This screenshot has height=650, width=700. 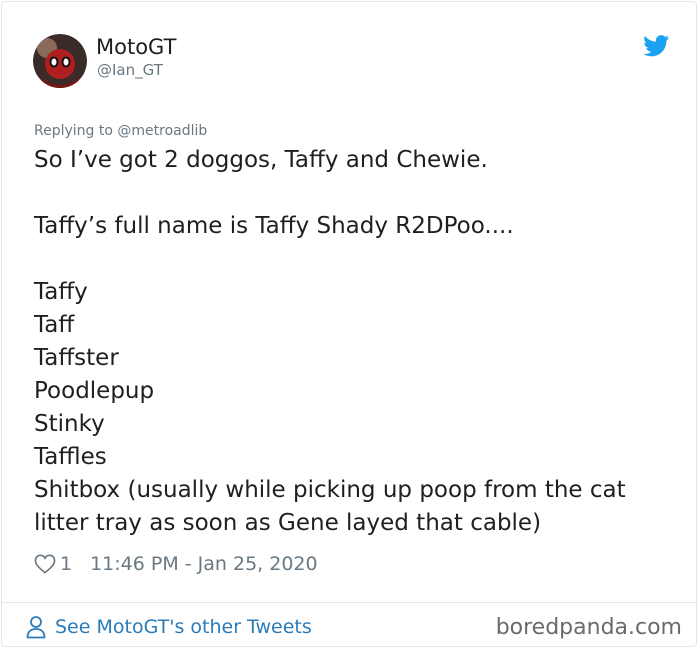 I want to click on avatar, so click(x=60, y=61).